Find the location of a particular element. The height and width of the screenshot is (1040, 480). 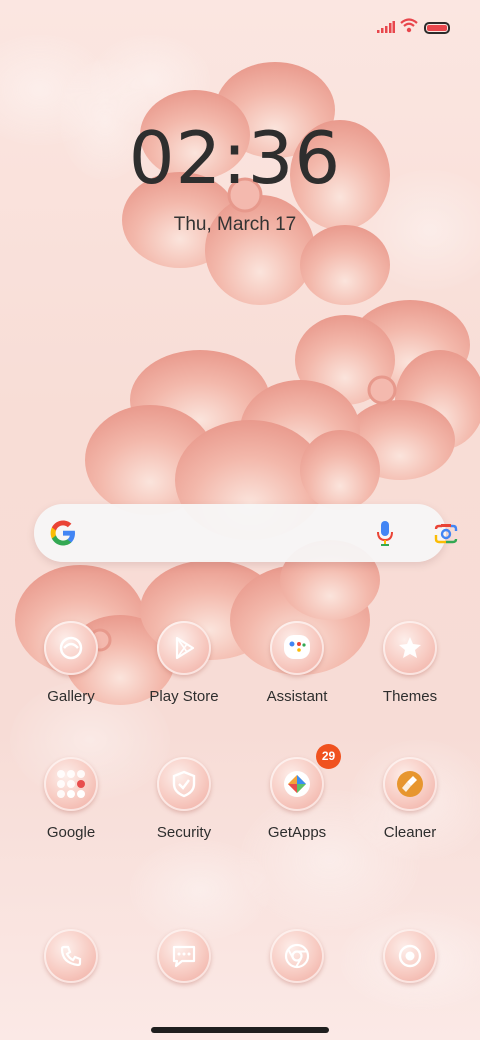

google-g-icon is located at coordinates (62, 533).